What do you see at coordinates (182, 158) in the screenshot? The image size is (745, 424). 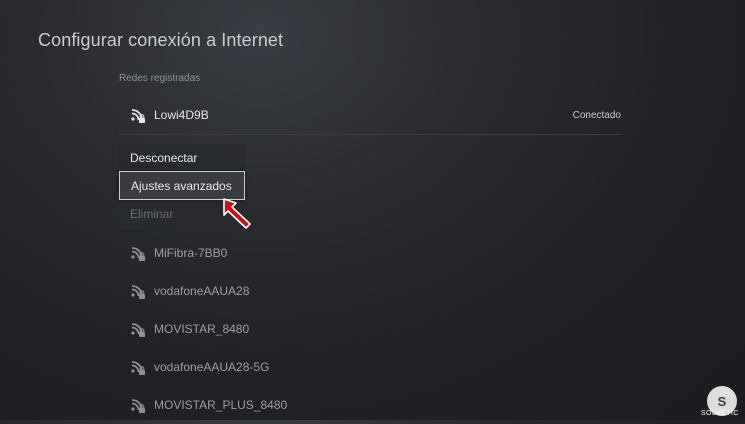 I see `disconnect-option: Desconectar` at bounding box center [182, 158].